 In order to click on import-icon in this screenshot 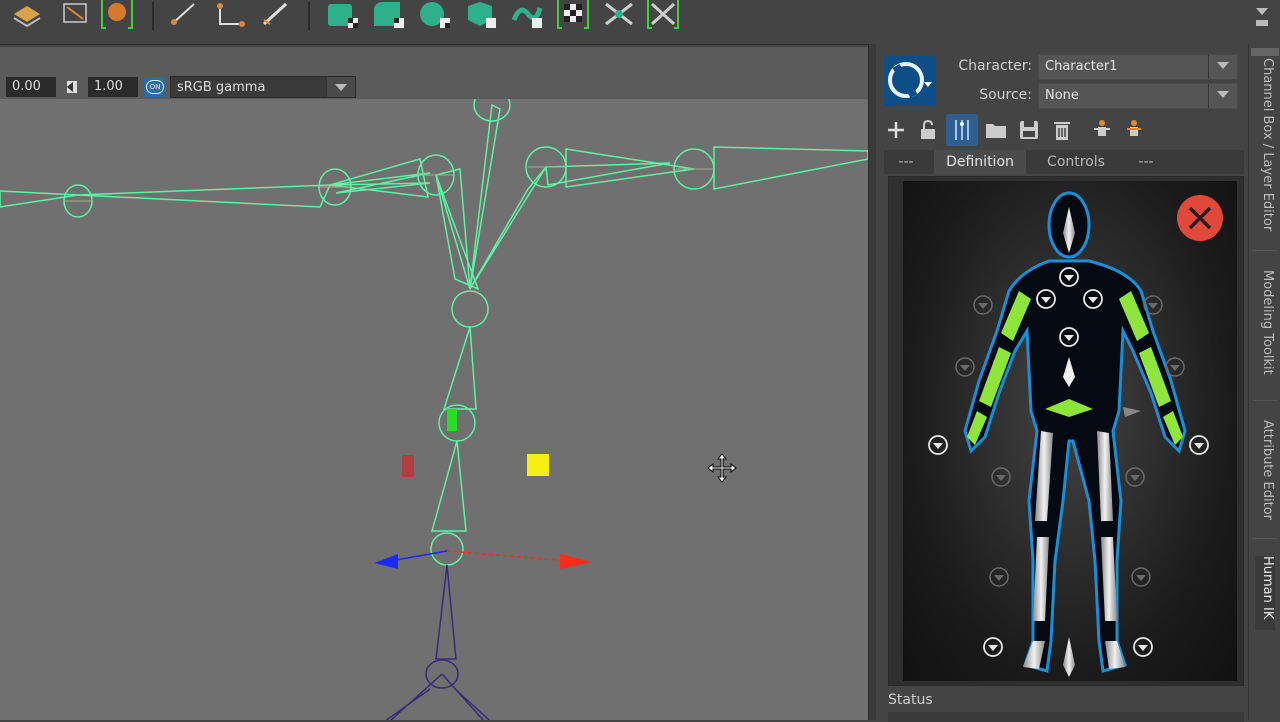, I will do `click(1134, 130)`.